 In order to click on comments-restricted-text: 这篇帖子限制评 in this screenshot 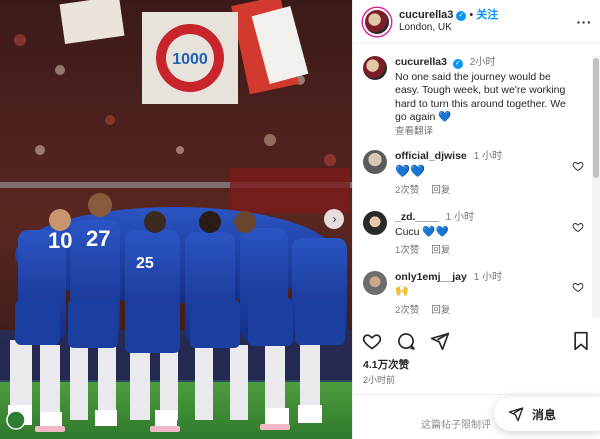, I will do `click(456, 425)`.